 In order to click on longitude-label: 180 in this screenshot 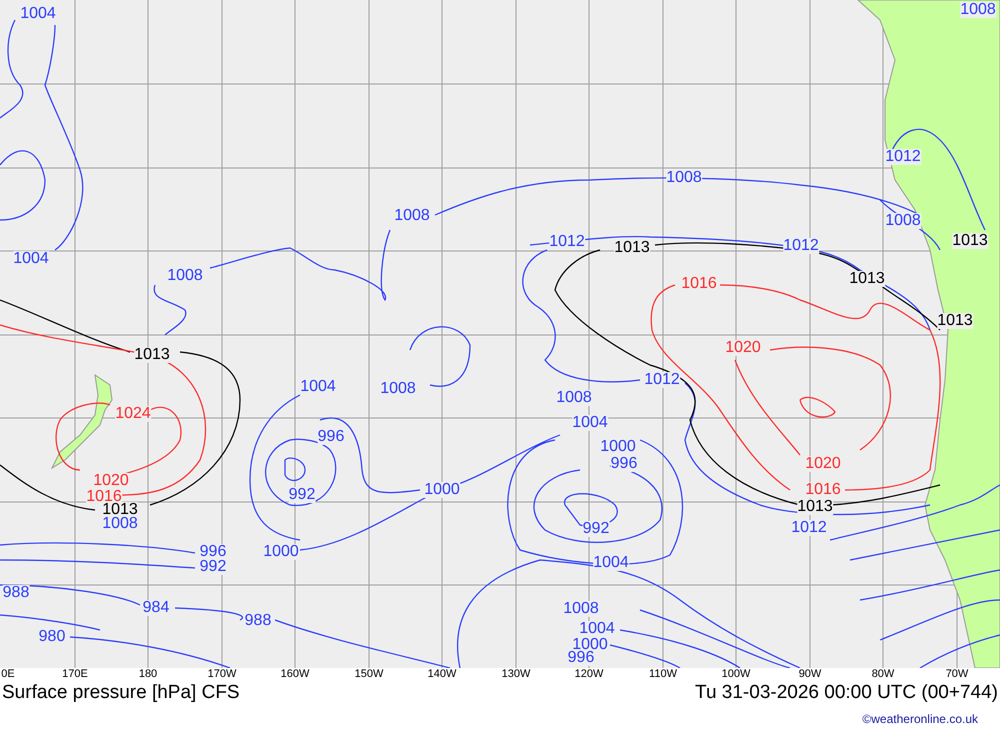, I will do `click(148, 674)`.